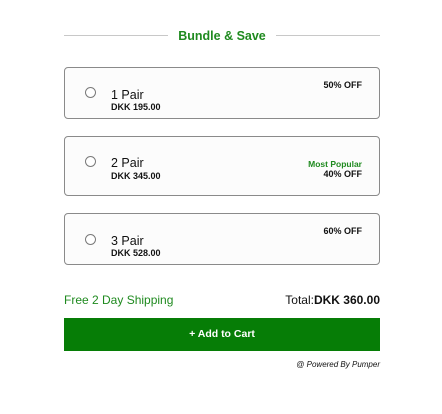 The image size is (442, 414). I want to click on divider-line, so click(328, 35).